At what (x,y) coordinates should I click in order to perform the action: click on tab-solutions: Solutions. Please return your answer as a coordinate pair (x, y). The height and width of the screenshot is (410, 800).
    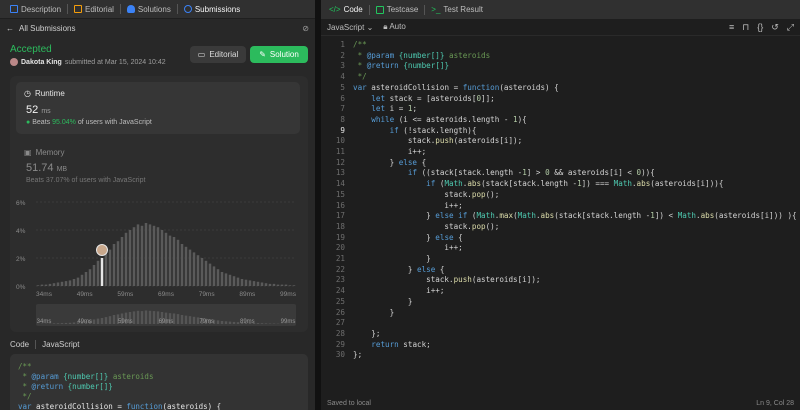
    Looking at the image, I should click on (149, 9).